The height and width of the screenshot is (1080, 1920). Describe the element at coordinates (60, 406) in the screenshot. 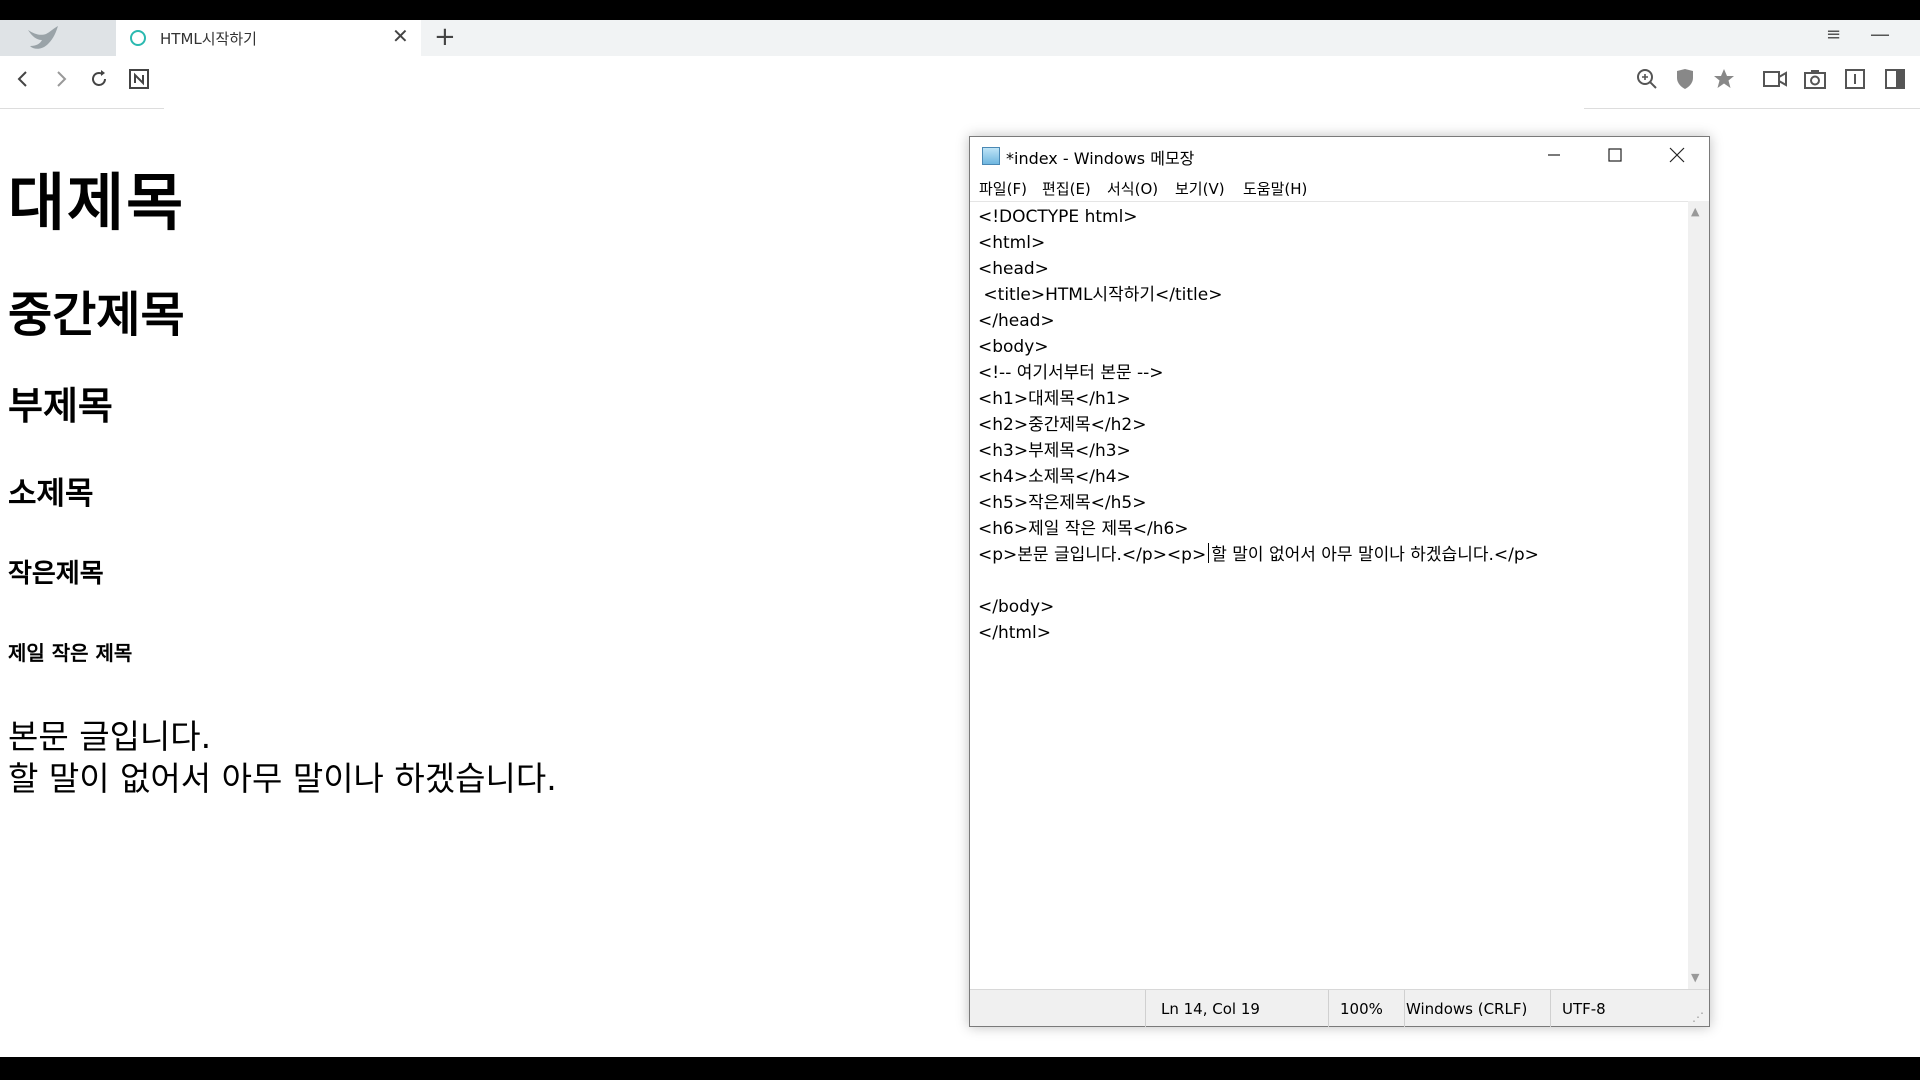

I see `page-h3: 부제목` at that location.